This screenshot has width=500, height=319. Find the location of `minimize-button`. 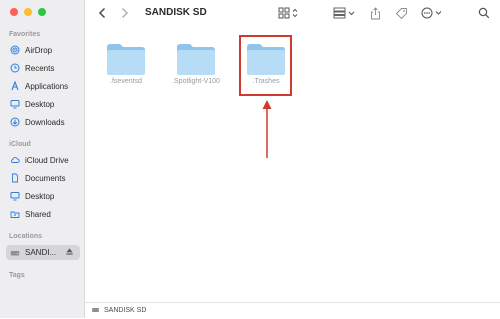

minimize-button is located at coordinates (28, 12).